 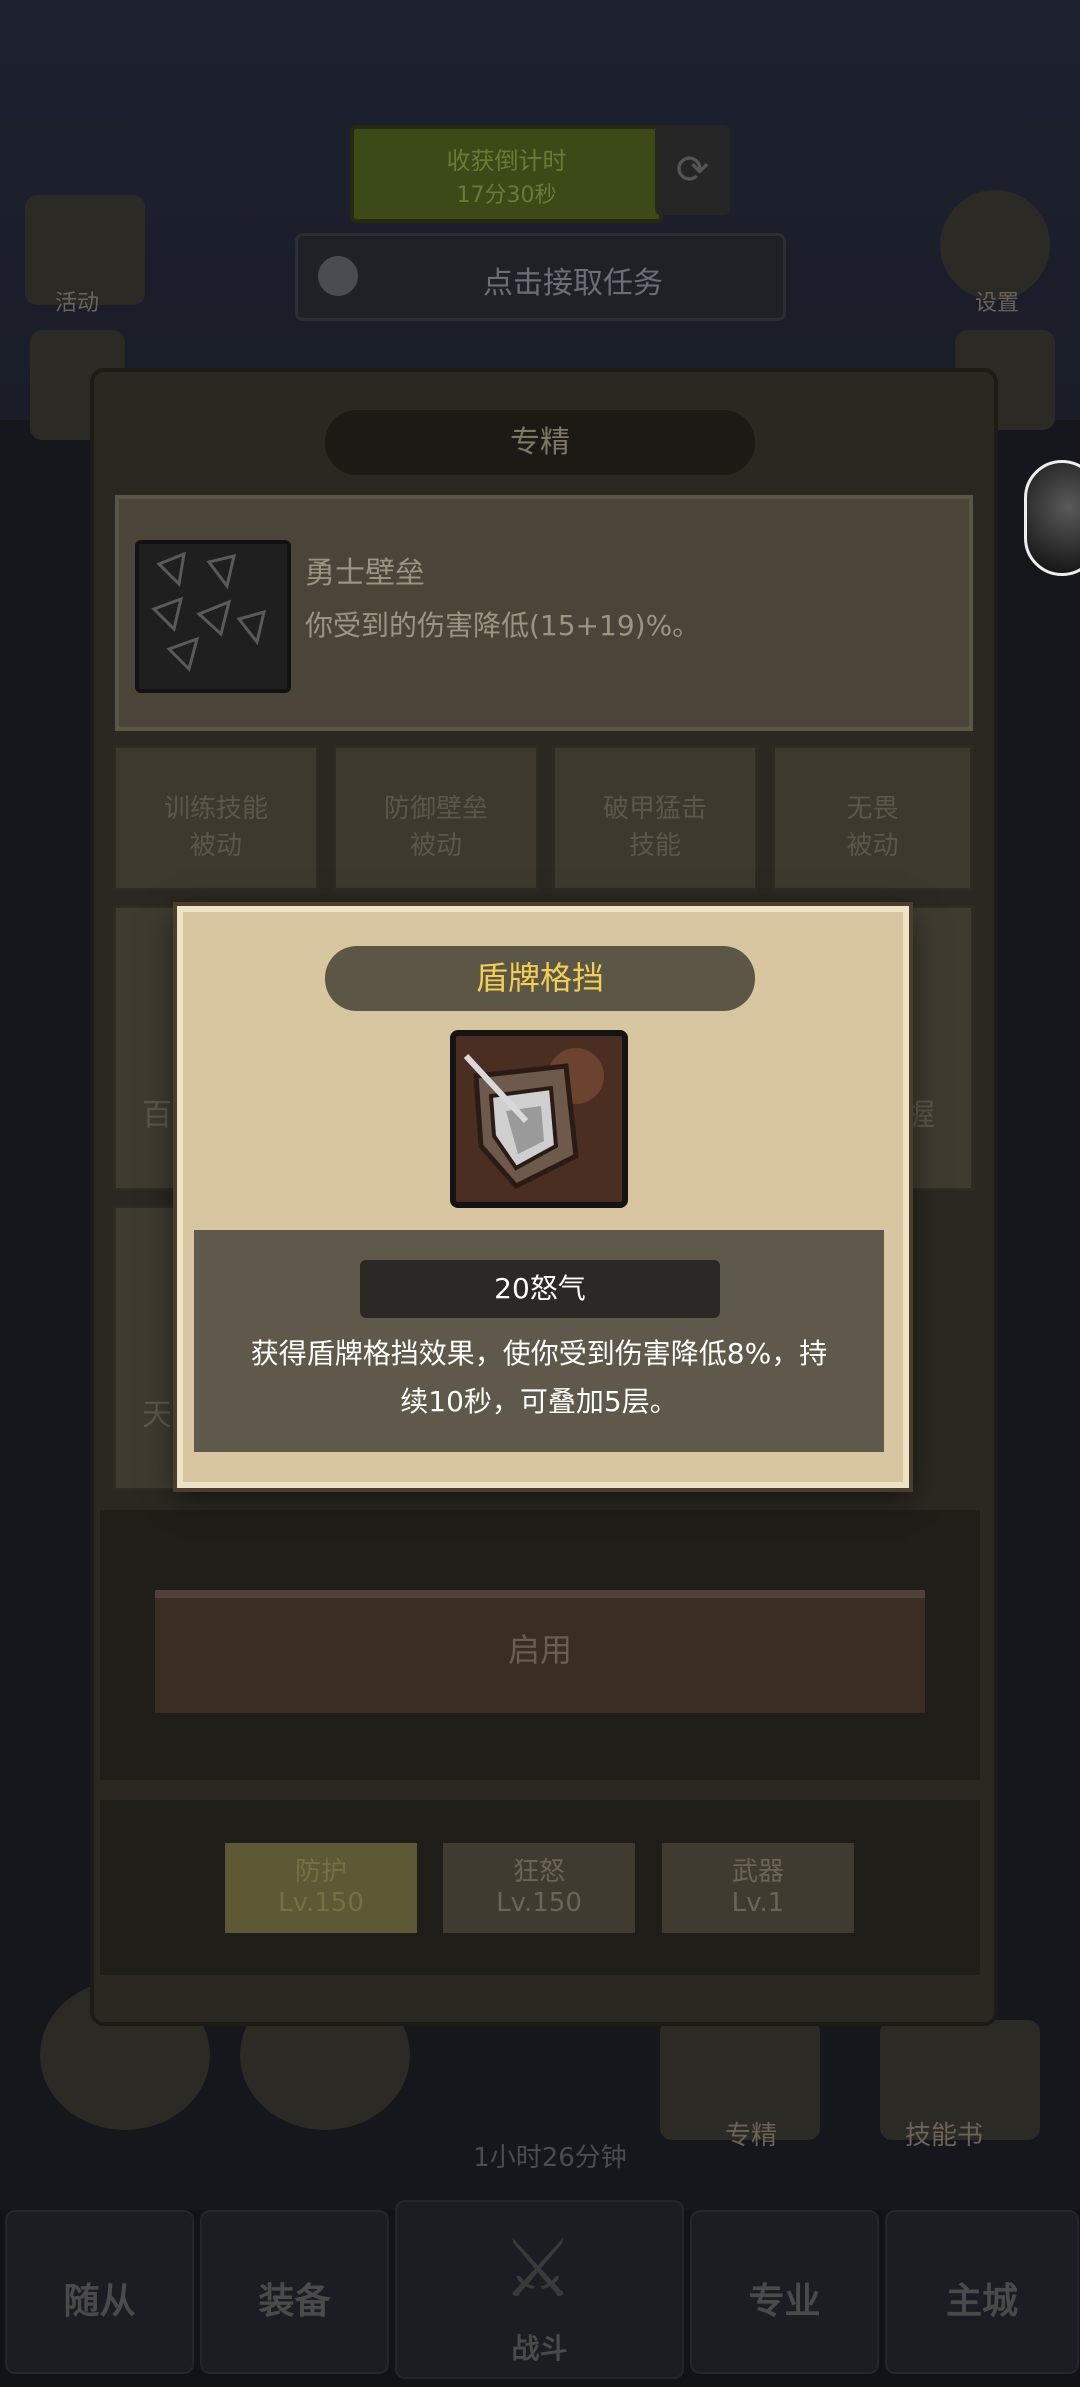 What do you see at coordinates (209, 611) in the screenshot?
I see `shield-pattern-icon` at bounding box center [209, 611].